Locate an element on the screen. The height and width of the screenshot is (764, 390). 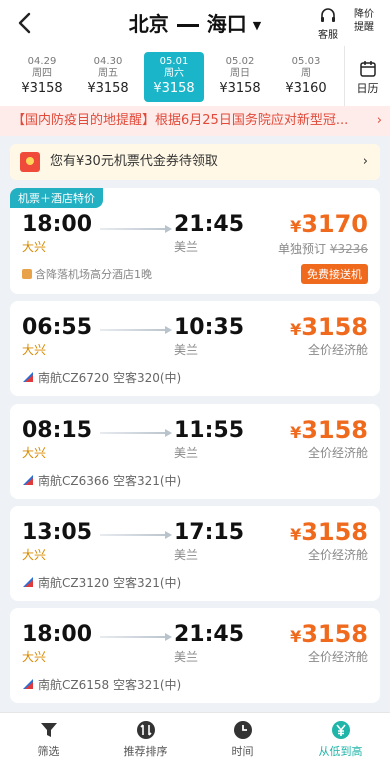
arrival-time: 11:55 is located at coordinates (209, 430).